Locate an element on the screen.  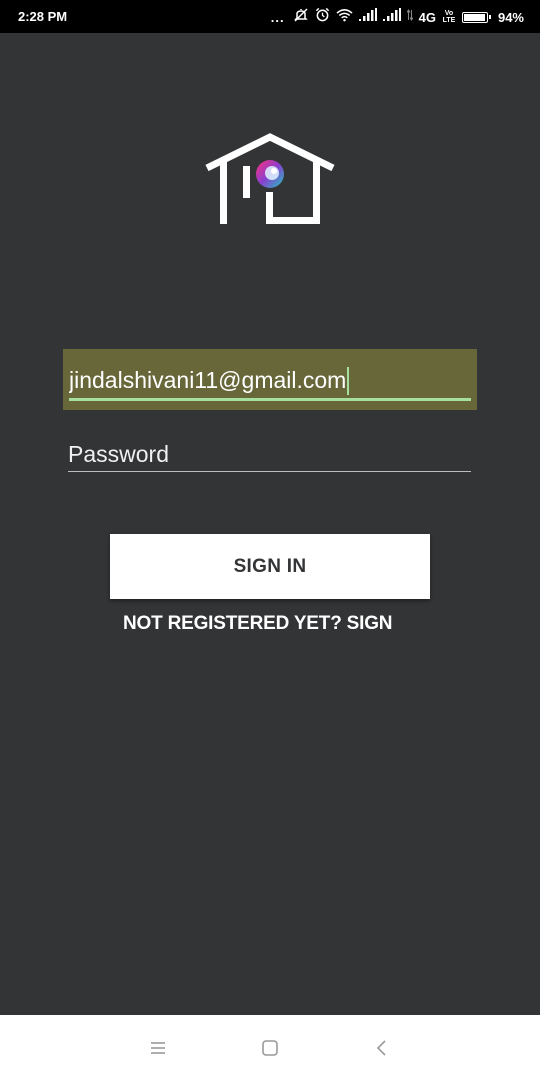
password-field is located at coordinates (268, 454).